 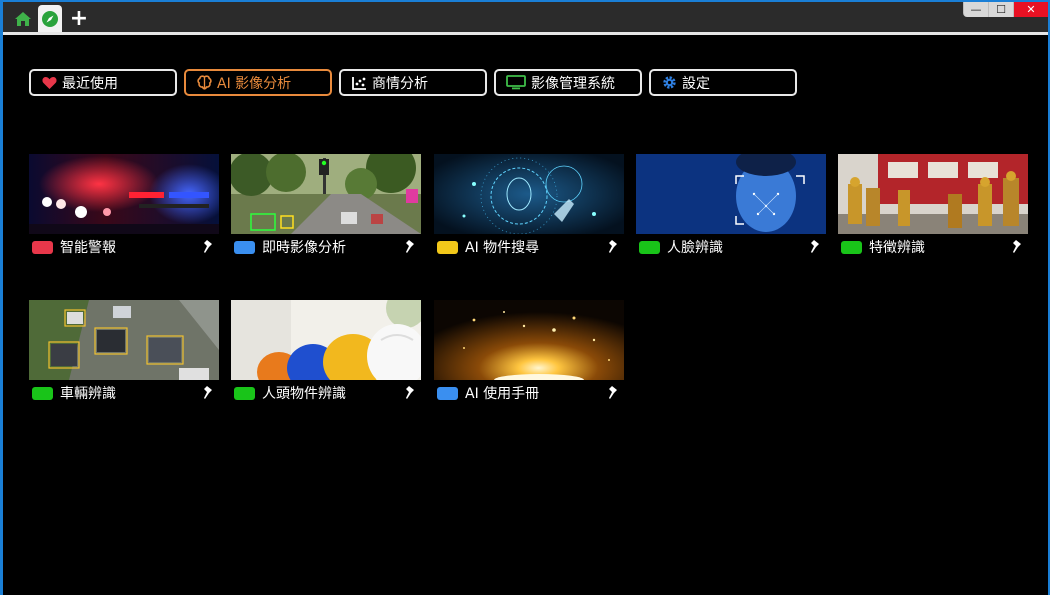 I want to click on gear-icon, so click(x=669, y=83).